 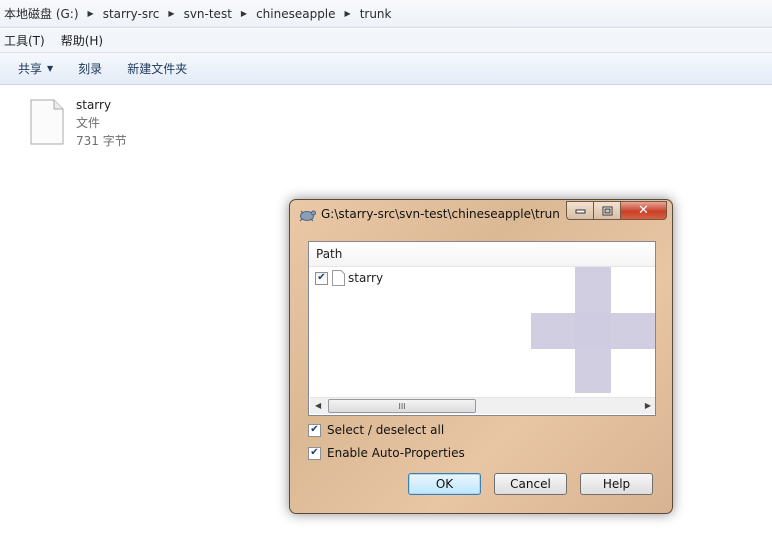 What do you see at coordinates (482, 328) in the screenshot?
I see `path-list: Path ✔ starry ◀ III ▶` at bounding box center [482, 328].